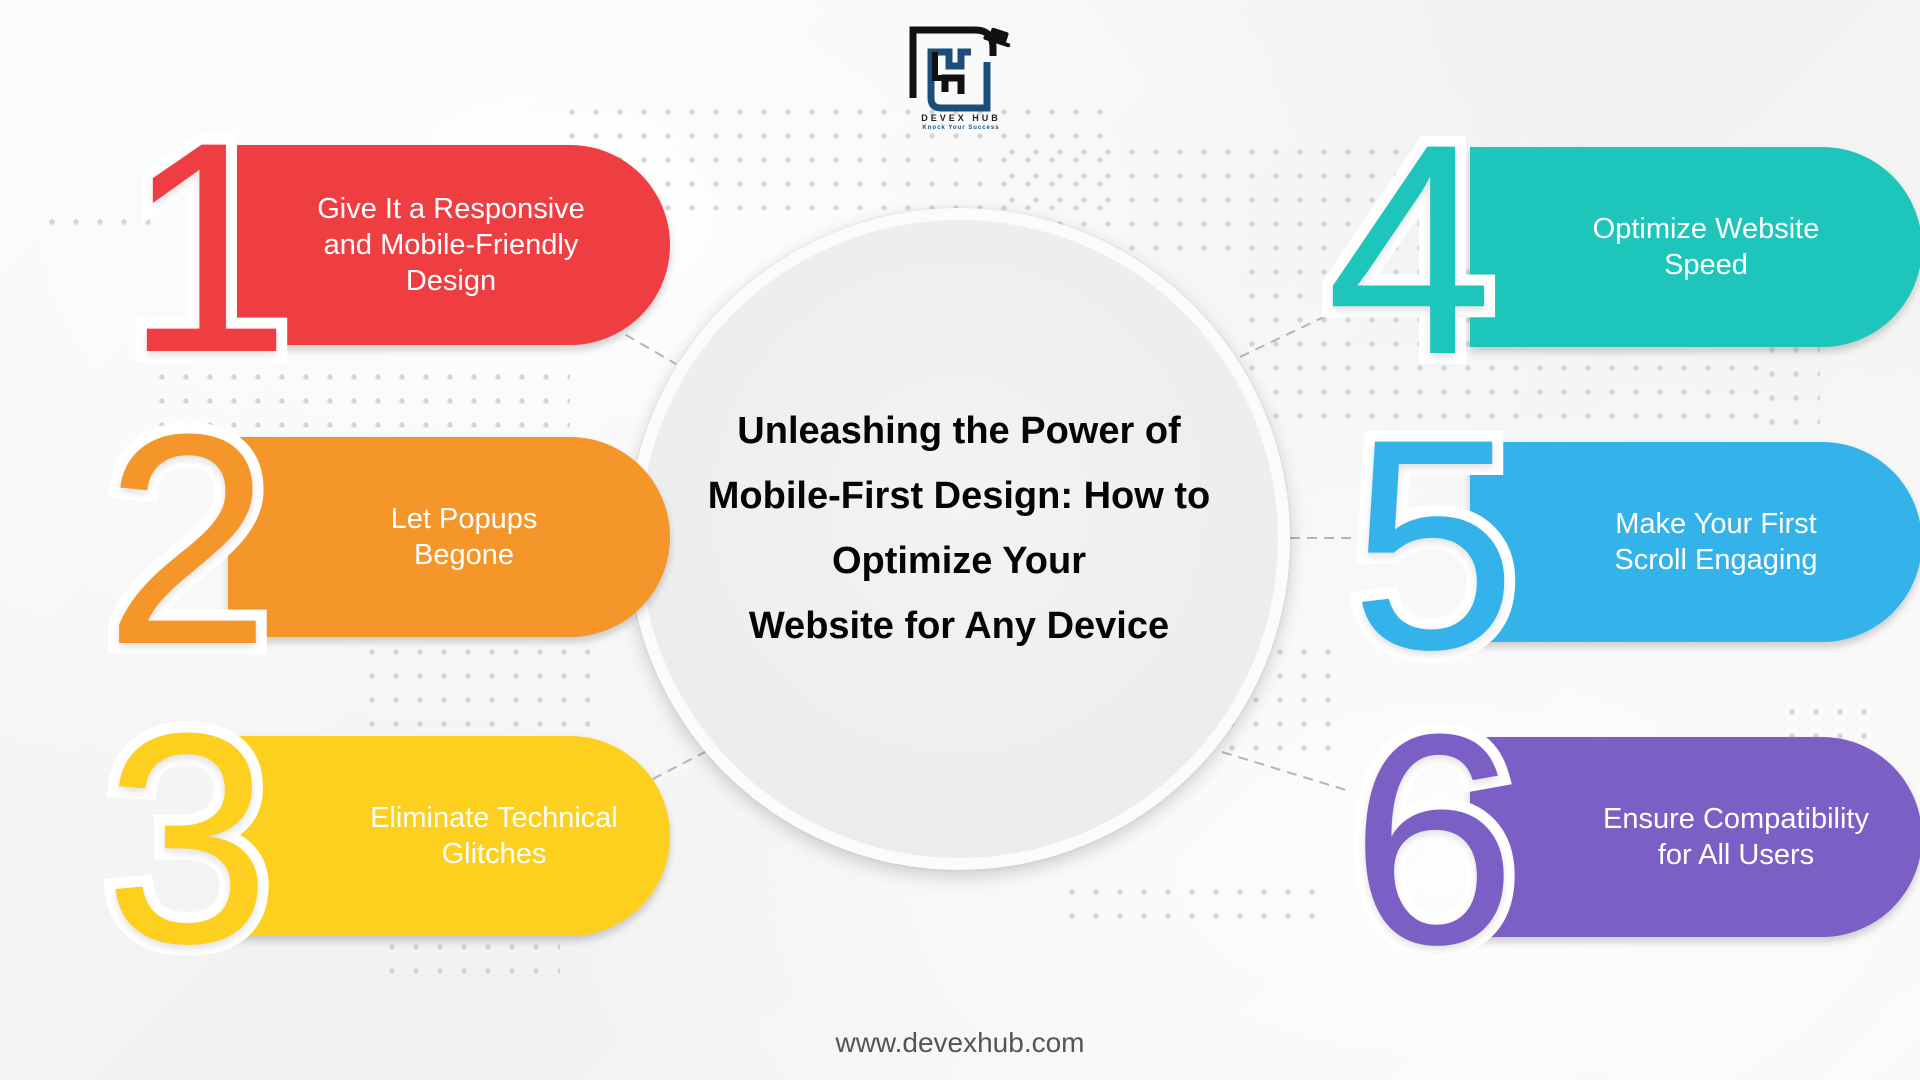 The height and width of the screenshot is (1080, 1920). I want to click on step-card-2: Let Popups Begone 2, so click(381, 539).